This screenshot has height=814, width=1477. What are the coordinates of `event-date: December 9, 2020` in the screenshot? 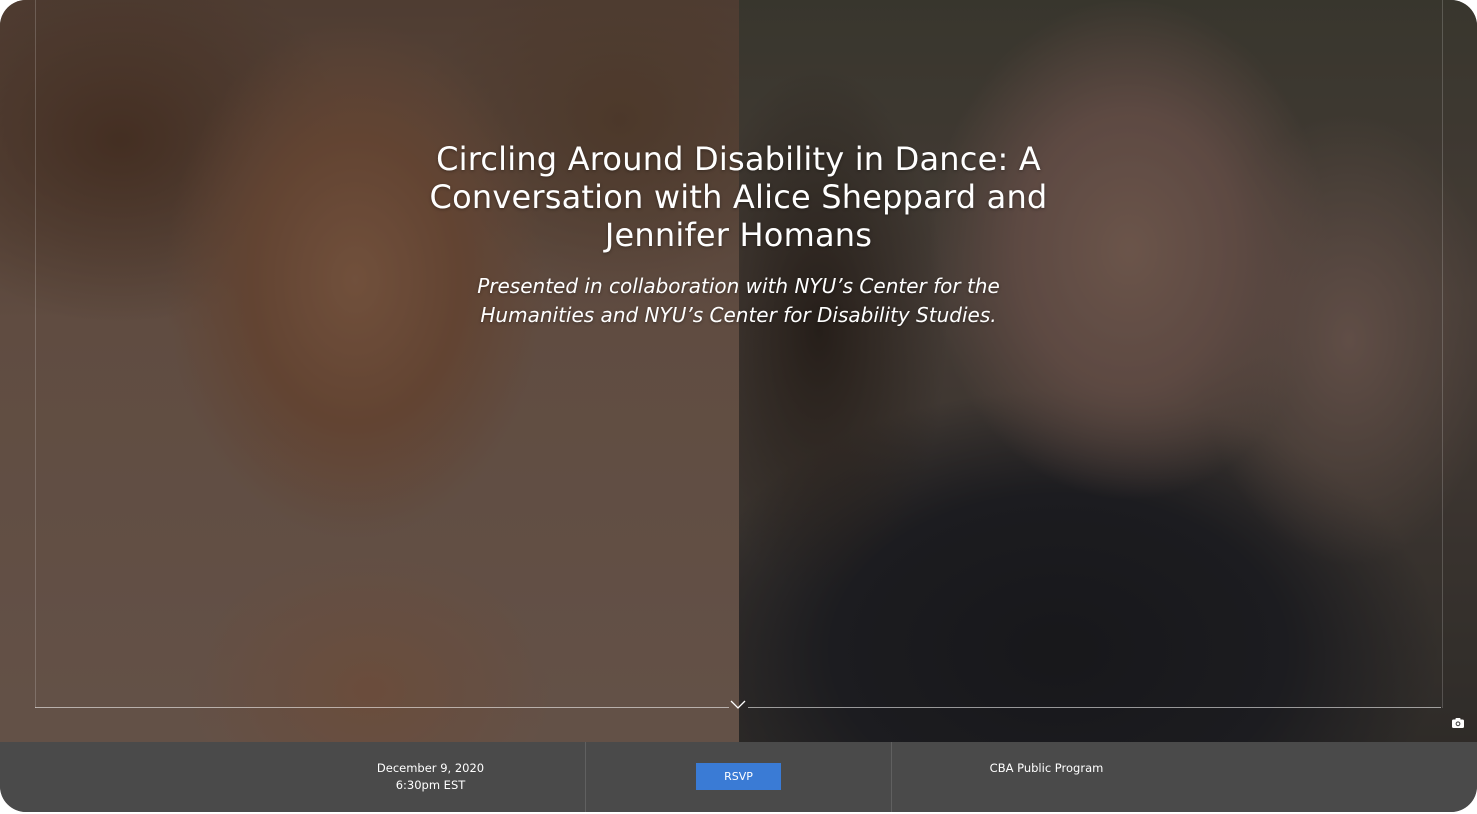 It's located at (430, 768).